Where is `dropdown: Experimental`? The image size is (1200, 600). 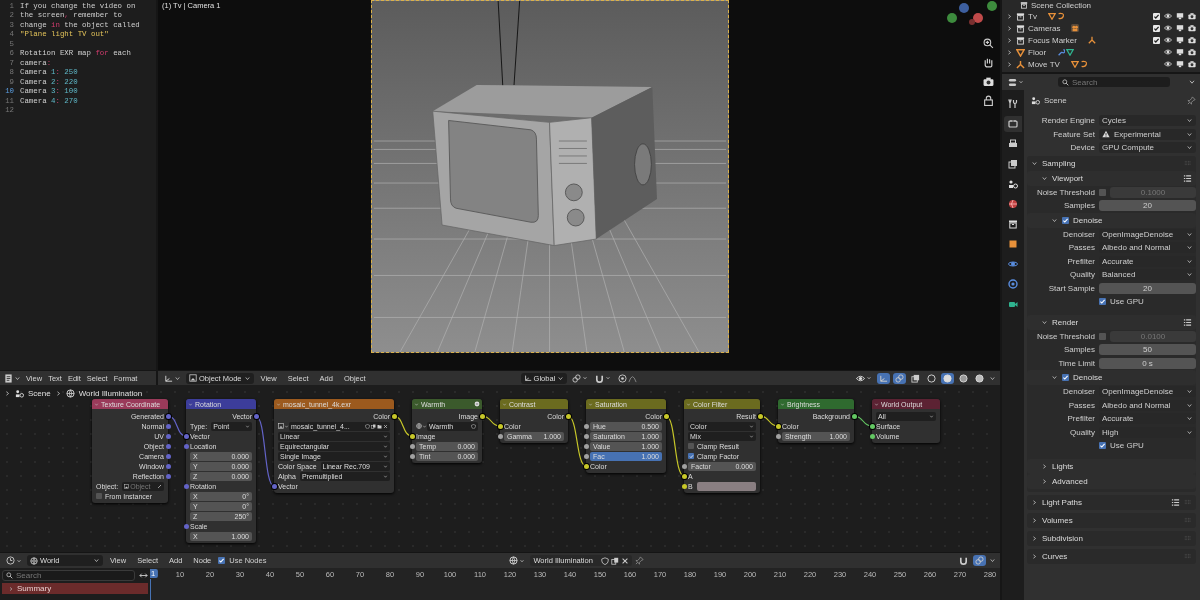
dropdown: Experimental is located at coordinates (1147, 134).